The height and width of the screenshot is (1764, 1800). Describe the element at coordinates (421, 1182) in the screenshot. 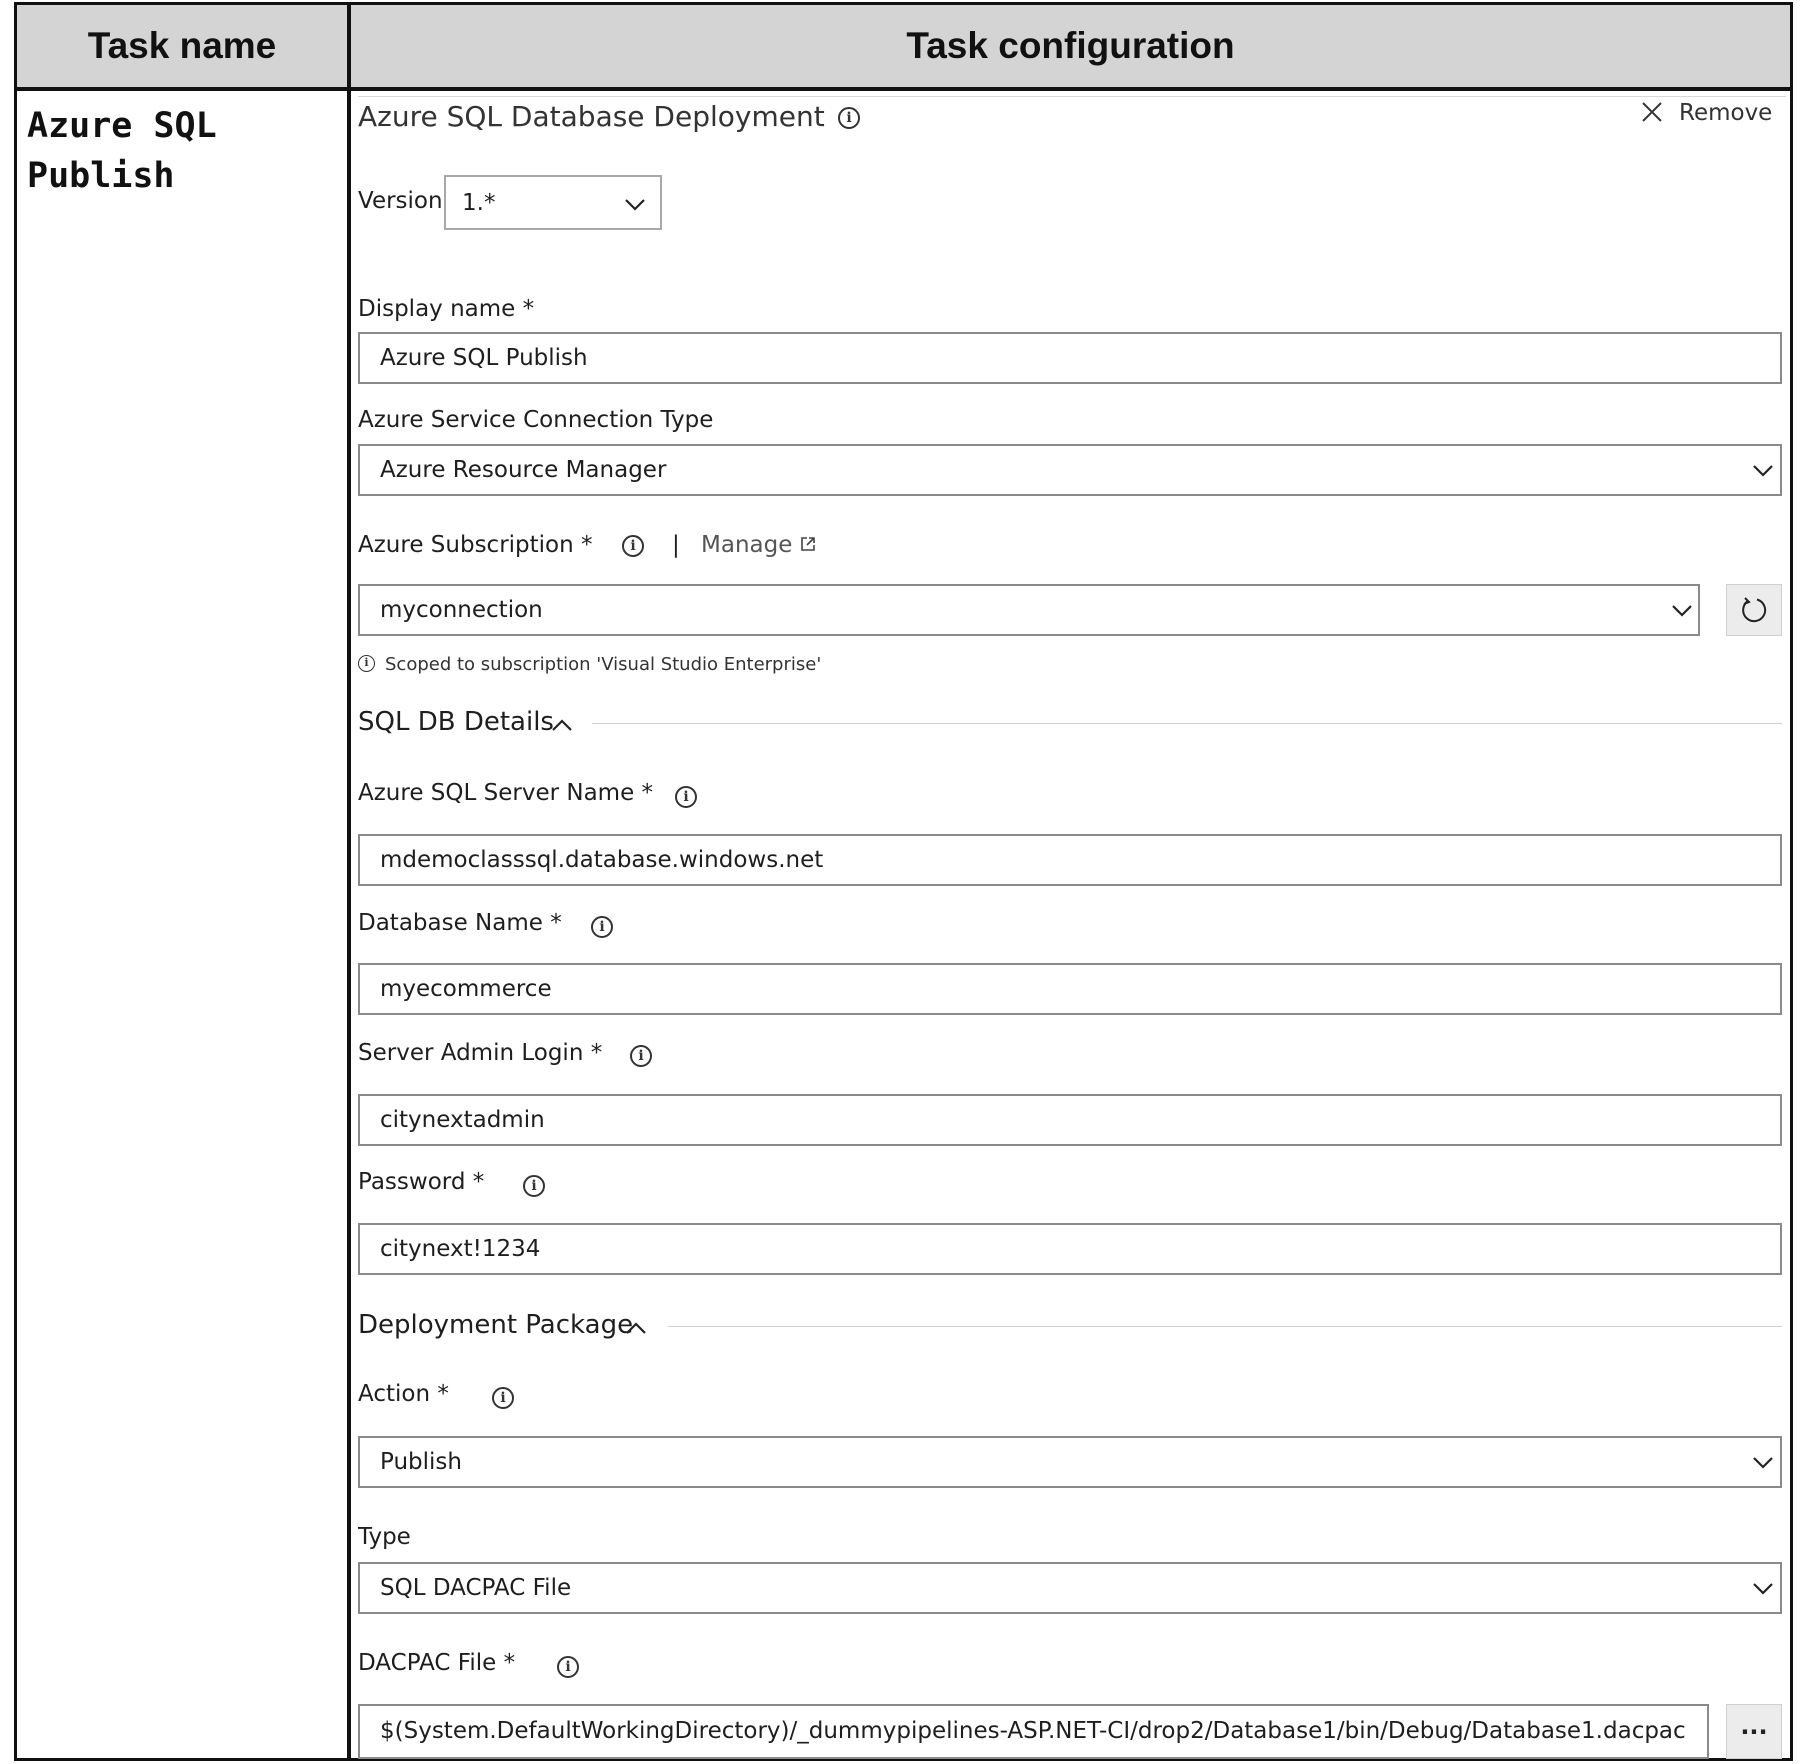

I see `password-label: Password *` at that location.